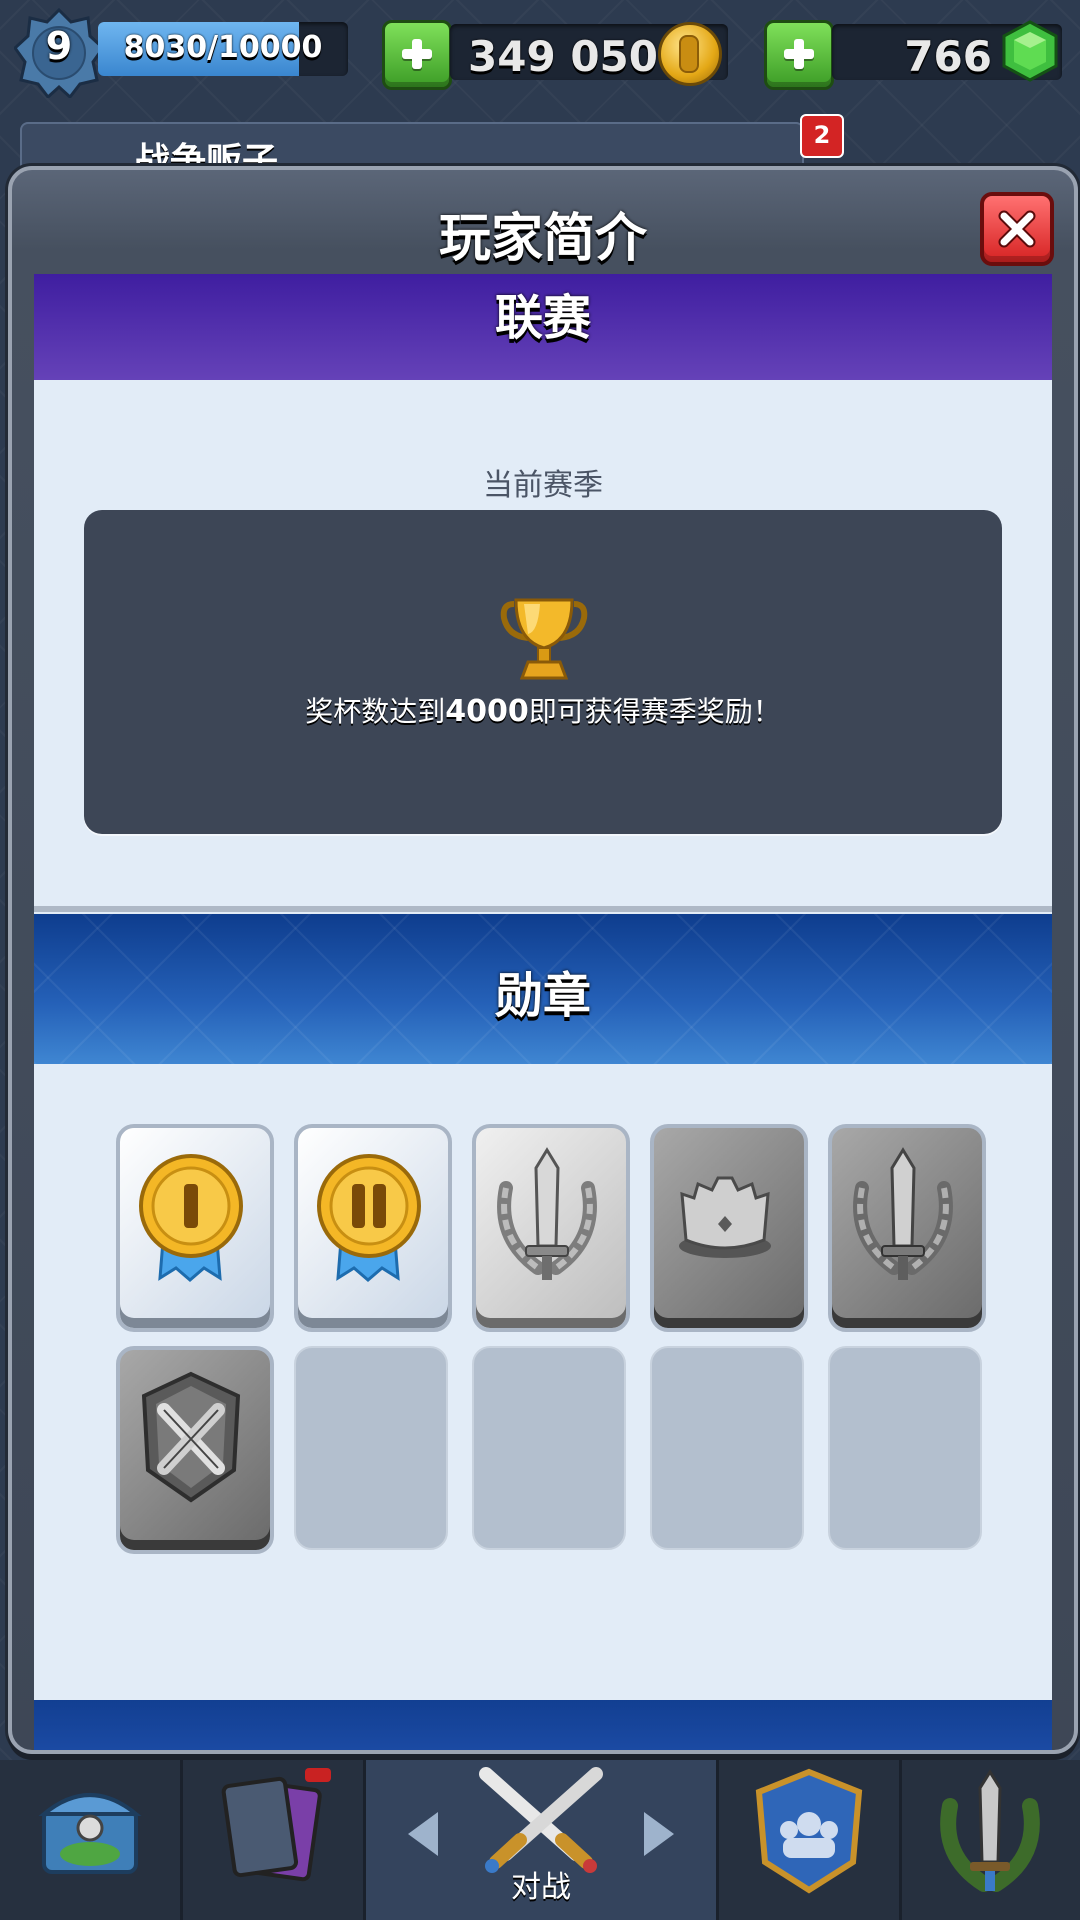 This screenshot has width=1080, height=1920. I want to click on close-icon, so click(1017, 229).